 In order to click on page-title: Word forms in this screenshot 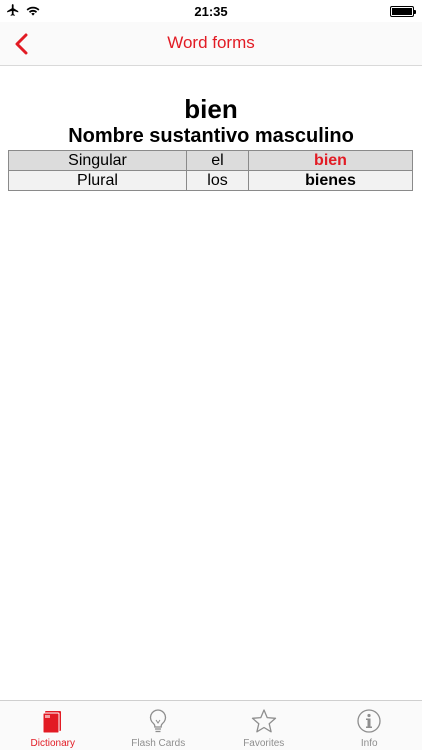, I will do `click(211, 42)`.